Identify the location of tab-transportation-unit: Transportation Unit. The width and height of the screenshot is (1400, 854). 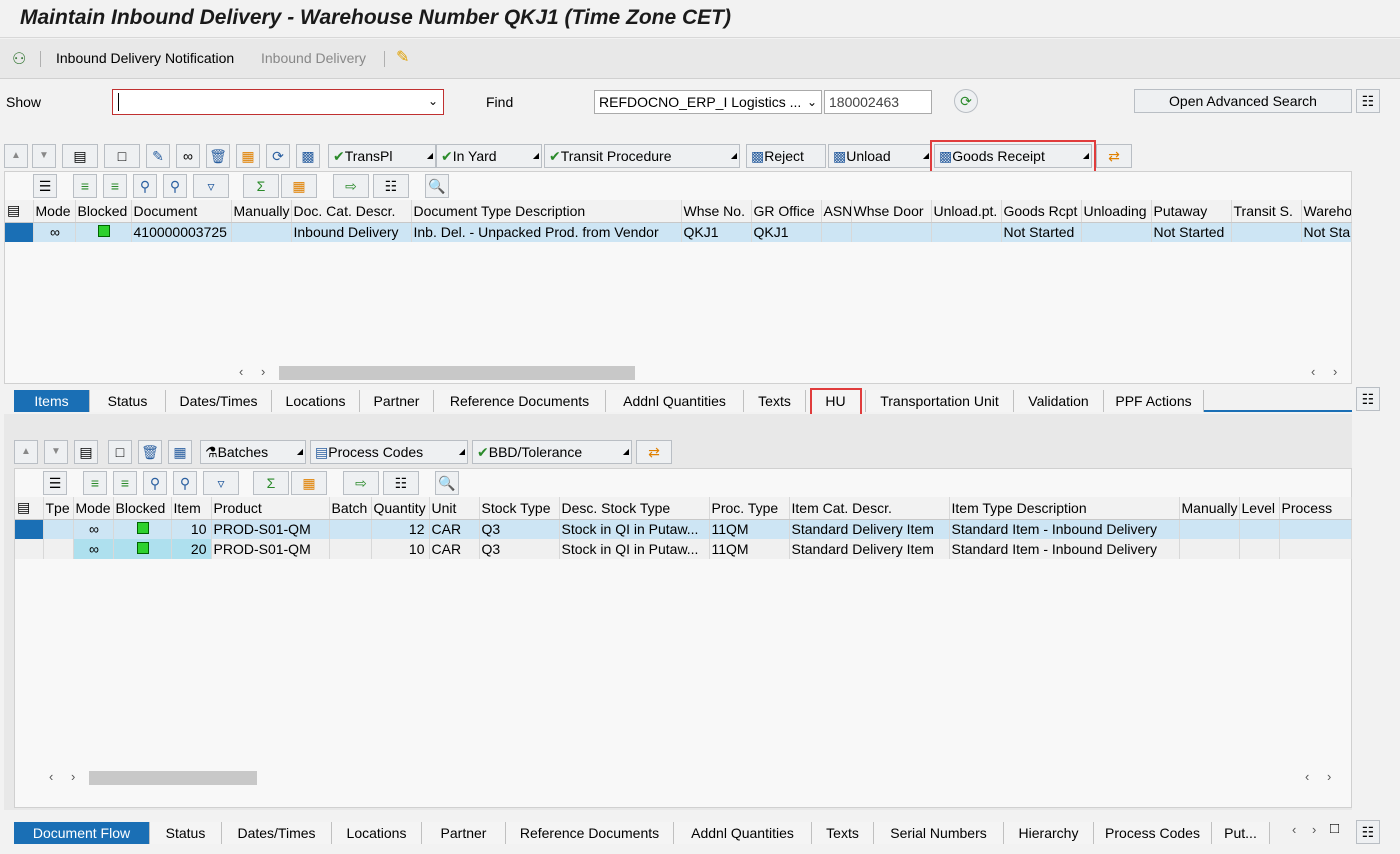
(940, 401).